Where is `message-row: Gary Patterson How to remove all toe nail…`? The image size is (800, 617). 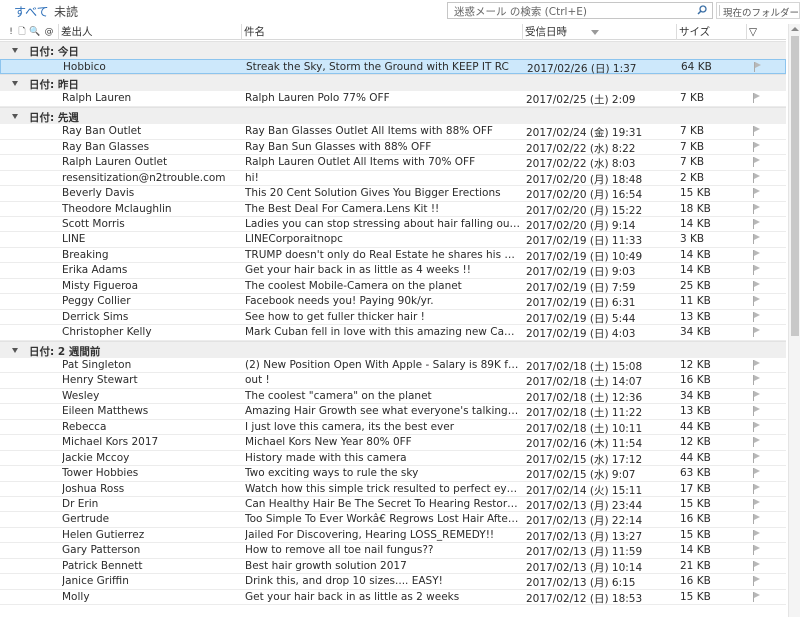
message-row: Gary Patterson How to remove all toe nail… is located at coordinates (393, 551).